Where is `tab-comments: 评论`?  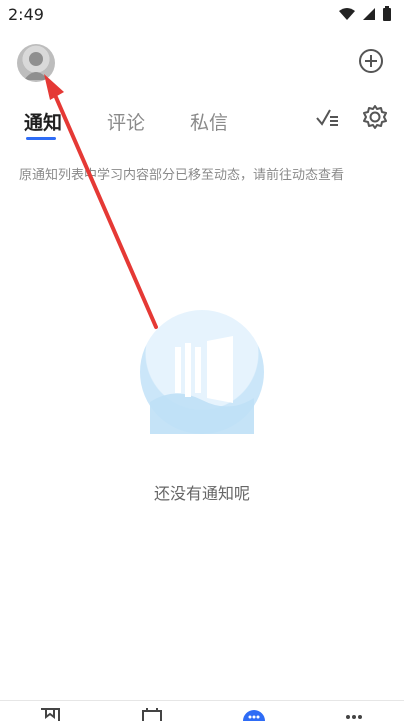 tab-comments: 评论 is located at coordinates (126, 121).